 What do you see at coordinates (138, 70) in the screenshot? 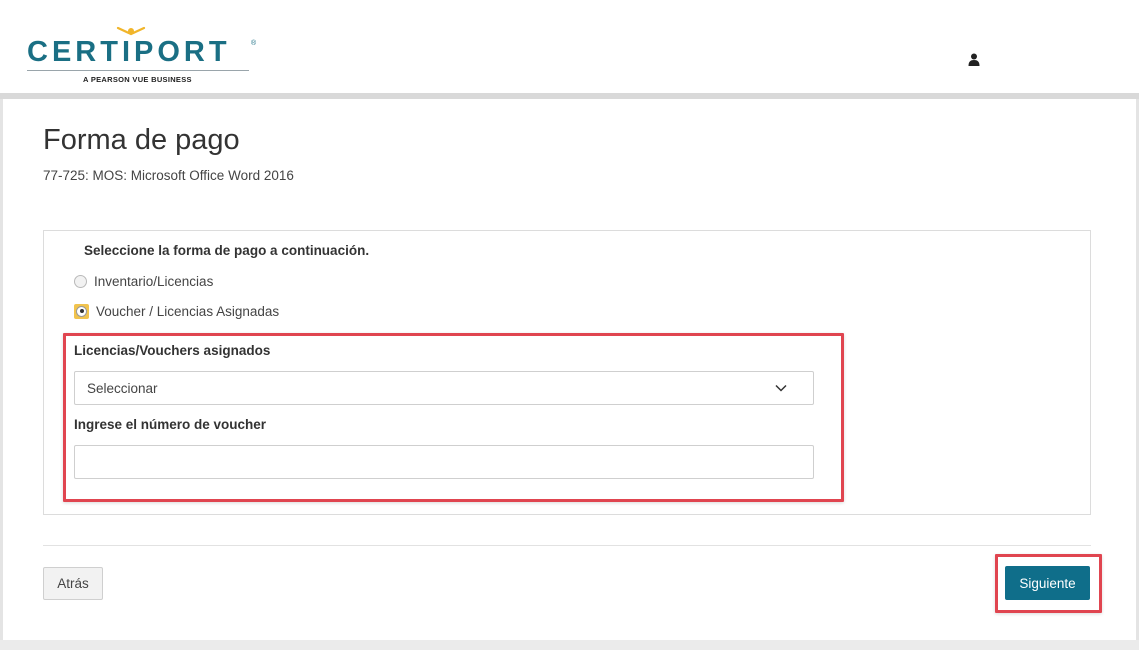
I see `logo-divider` at bounding box center [138, 70].